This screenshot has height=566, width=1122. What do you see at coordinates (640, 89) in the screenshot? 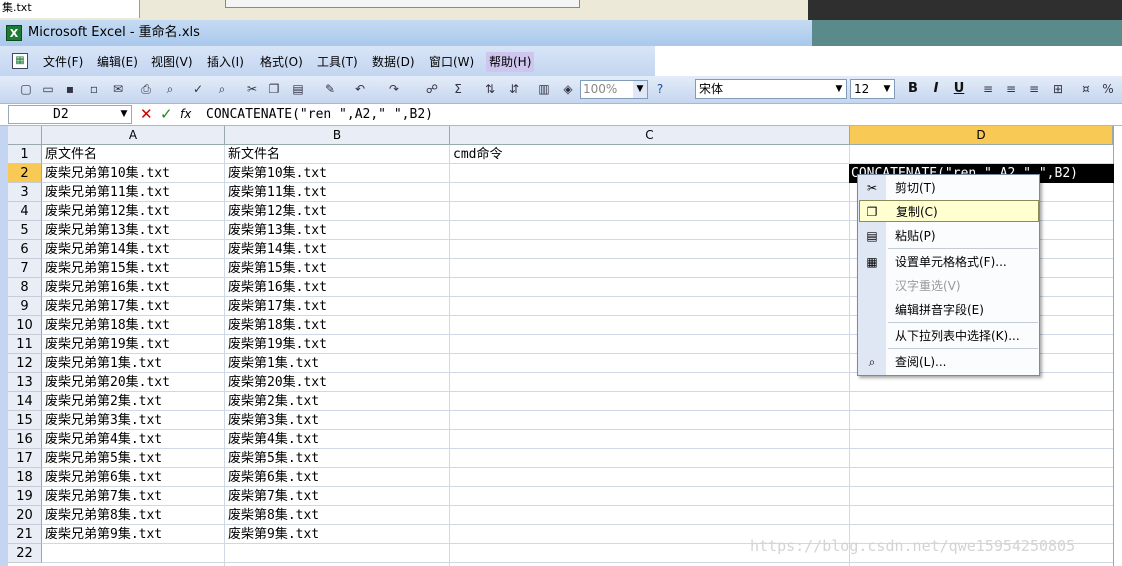
I see `zoom-dropdown-arrow-icon: ▼` at bounding box center [640, 89].